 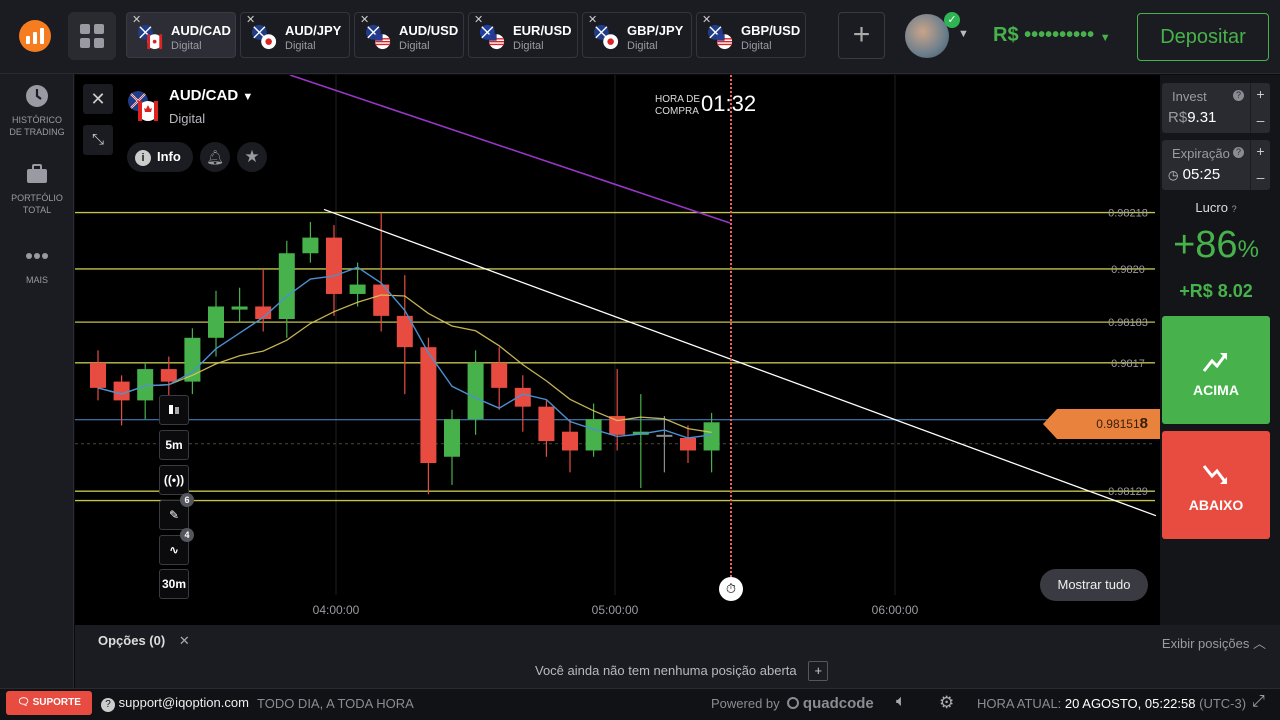 I want to click on y-axis-price-label: 0.9820, so click(x=1128, y=270).